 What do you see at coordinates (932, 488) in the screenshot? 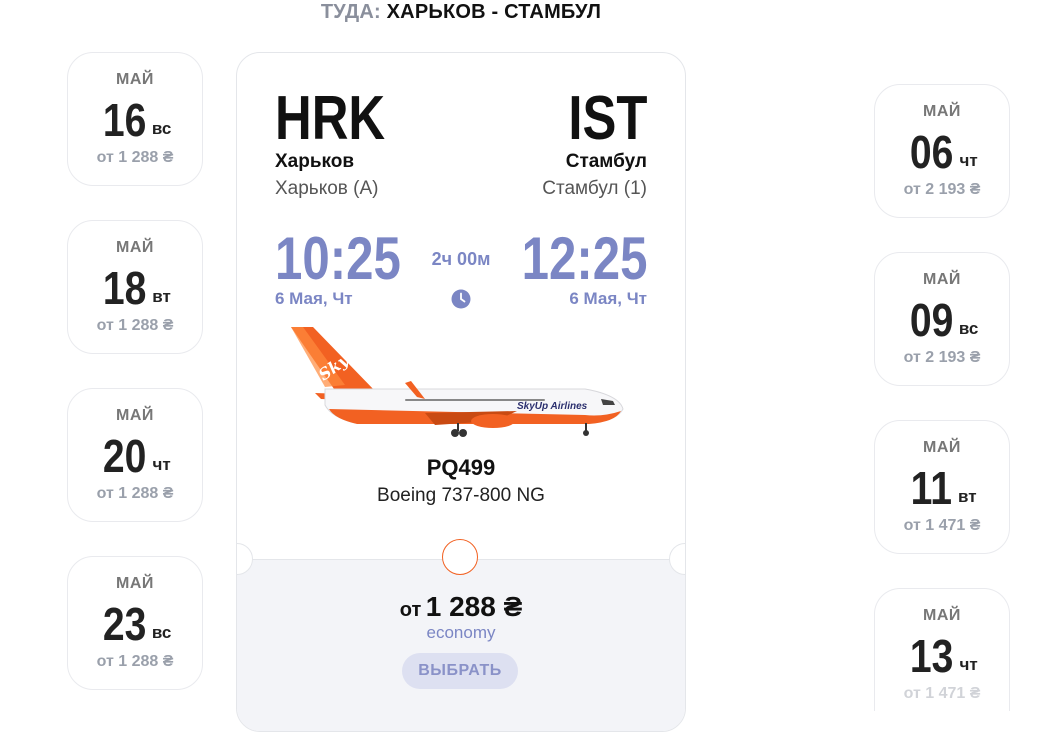
I see `date-day: 11` at bounding box center [932, 488].